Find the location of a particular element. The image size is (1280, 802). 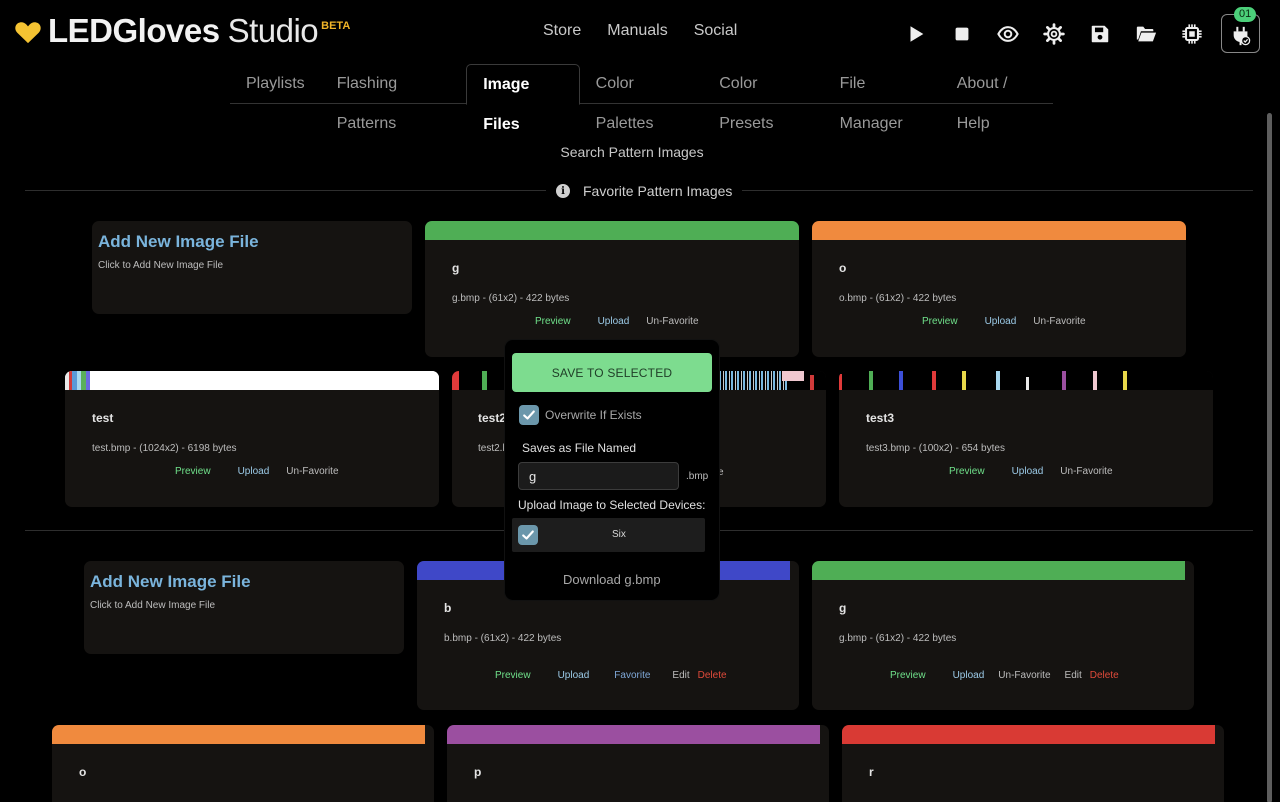

play-button is located at coordinates (916, 34).